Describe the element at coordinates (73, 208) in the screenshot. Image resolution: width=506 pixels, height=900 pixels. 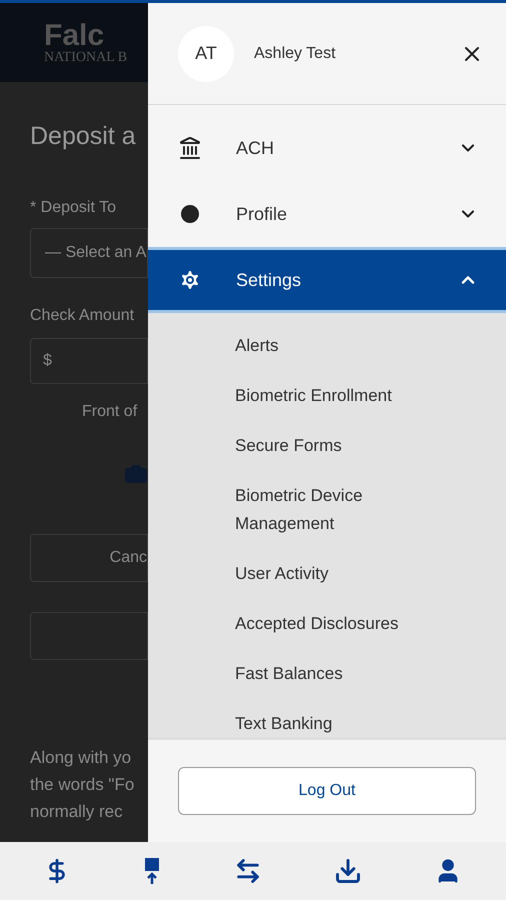
I see `field-label: * Deposit To` at that location.